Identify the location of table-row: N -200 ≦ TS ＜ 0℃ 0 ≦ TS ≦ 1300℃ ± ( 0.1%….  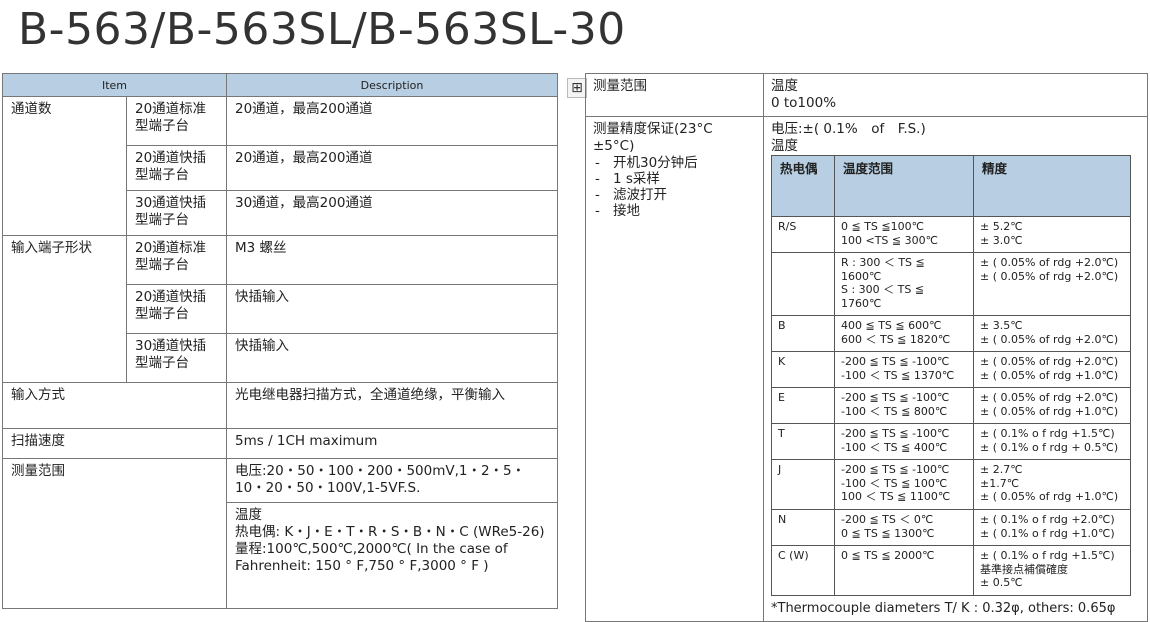
(951, 527).